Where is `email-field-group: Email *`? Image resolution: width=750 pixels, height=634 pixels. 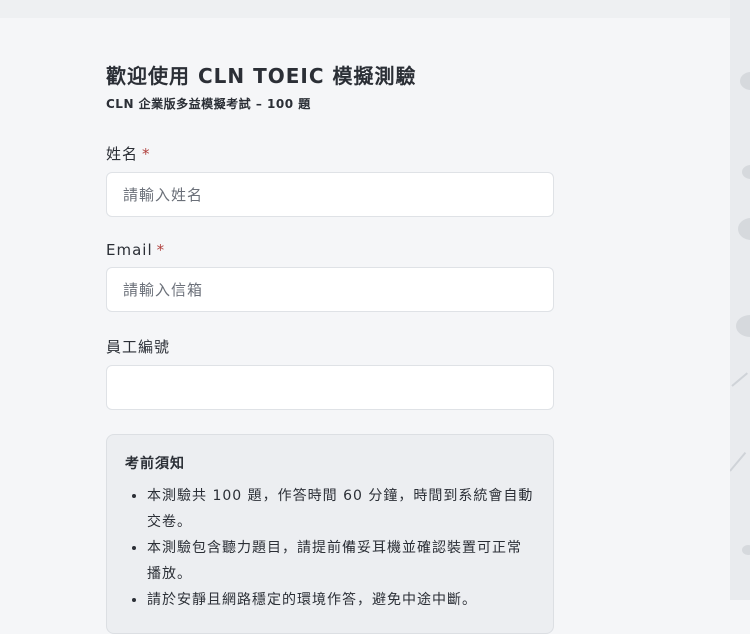
email-field-group: Email * is located at coordinates (330, 276).